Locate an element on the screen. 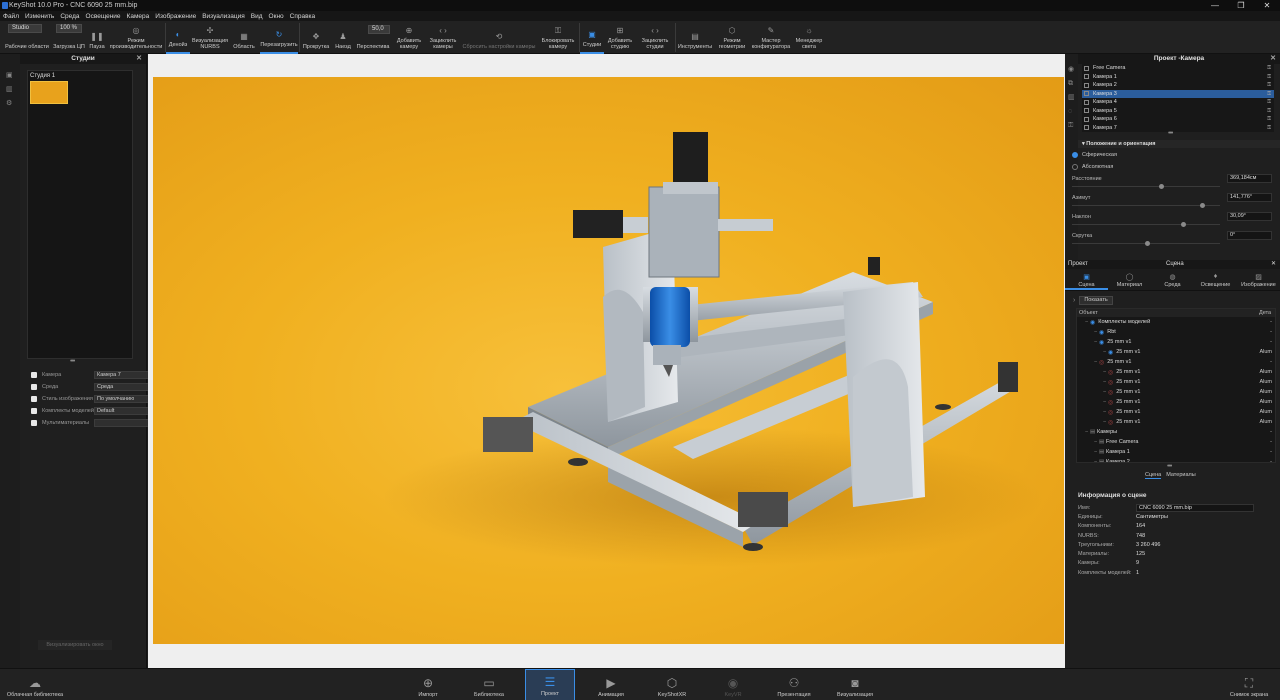 This screenshot has width=1280, height=700. maximize-button: ❐ is located at coordinates (1241, 5).